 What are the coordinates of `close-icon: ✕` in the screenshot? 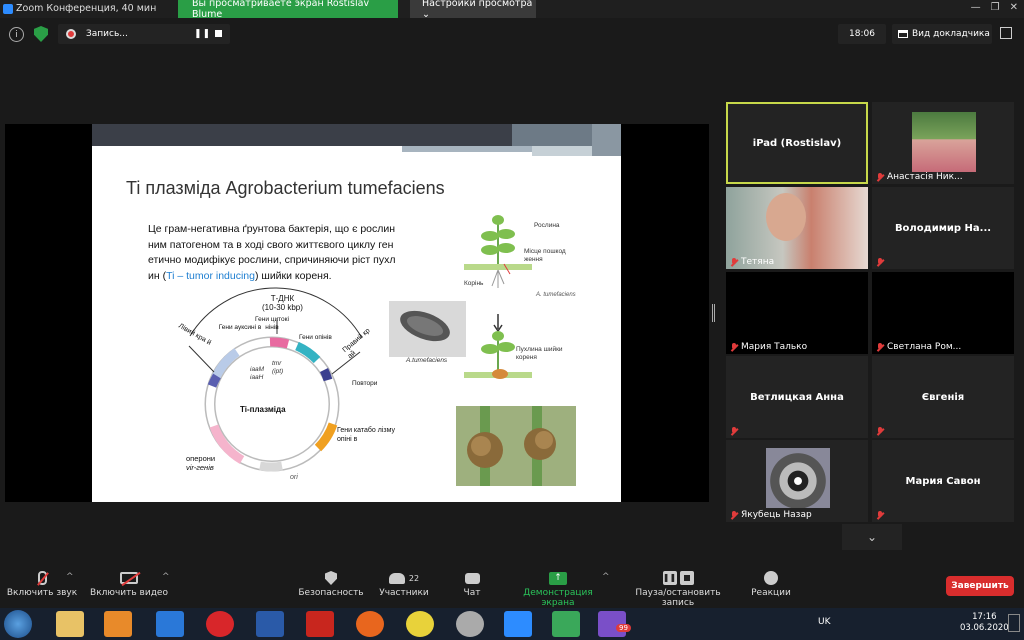 It's located at (1014, 7).